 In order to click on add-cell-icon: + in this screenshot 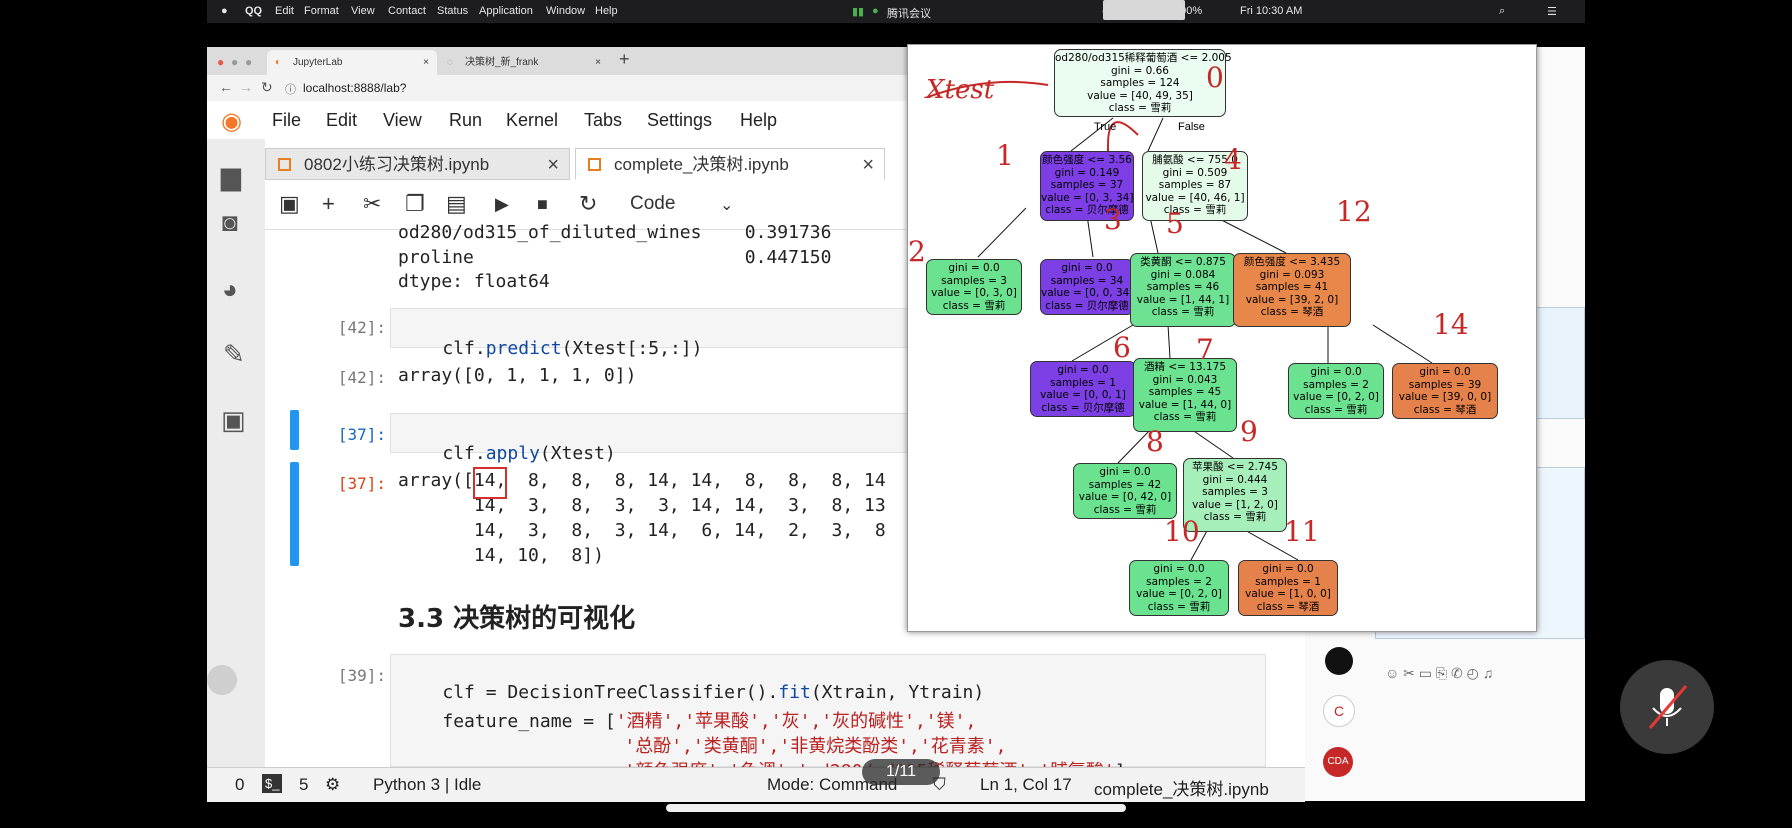, I will do `click(328, 204)`.